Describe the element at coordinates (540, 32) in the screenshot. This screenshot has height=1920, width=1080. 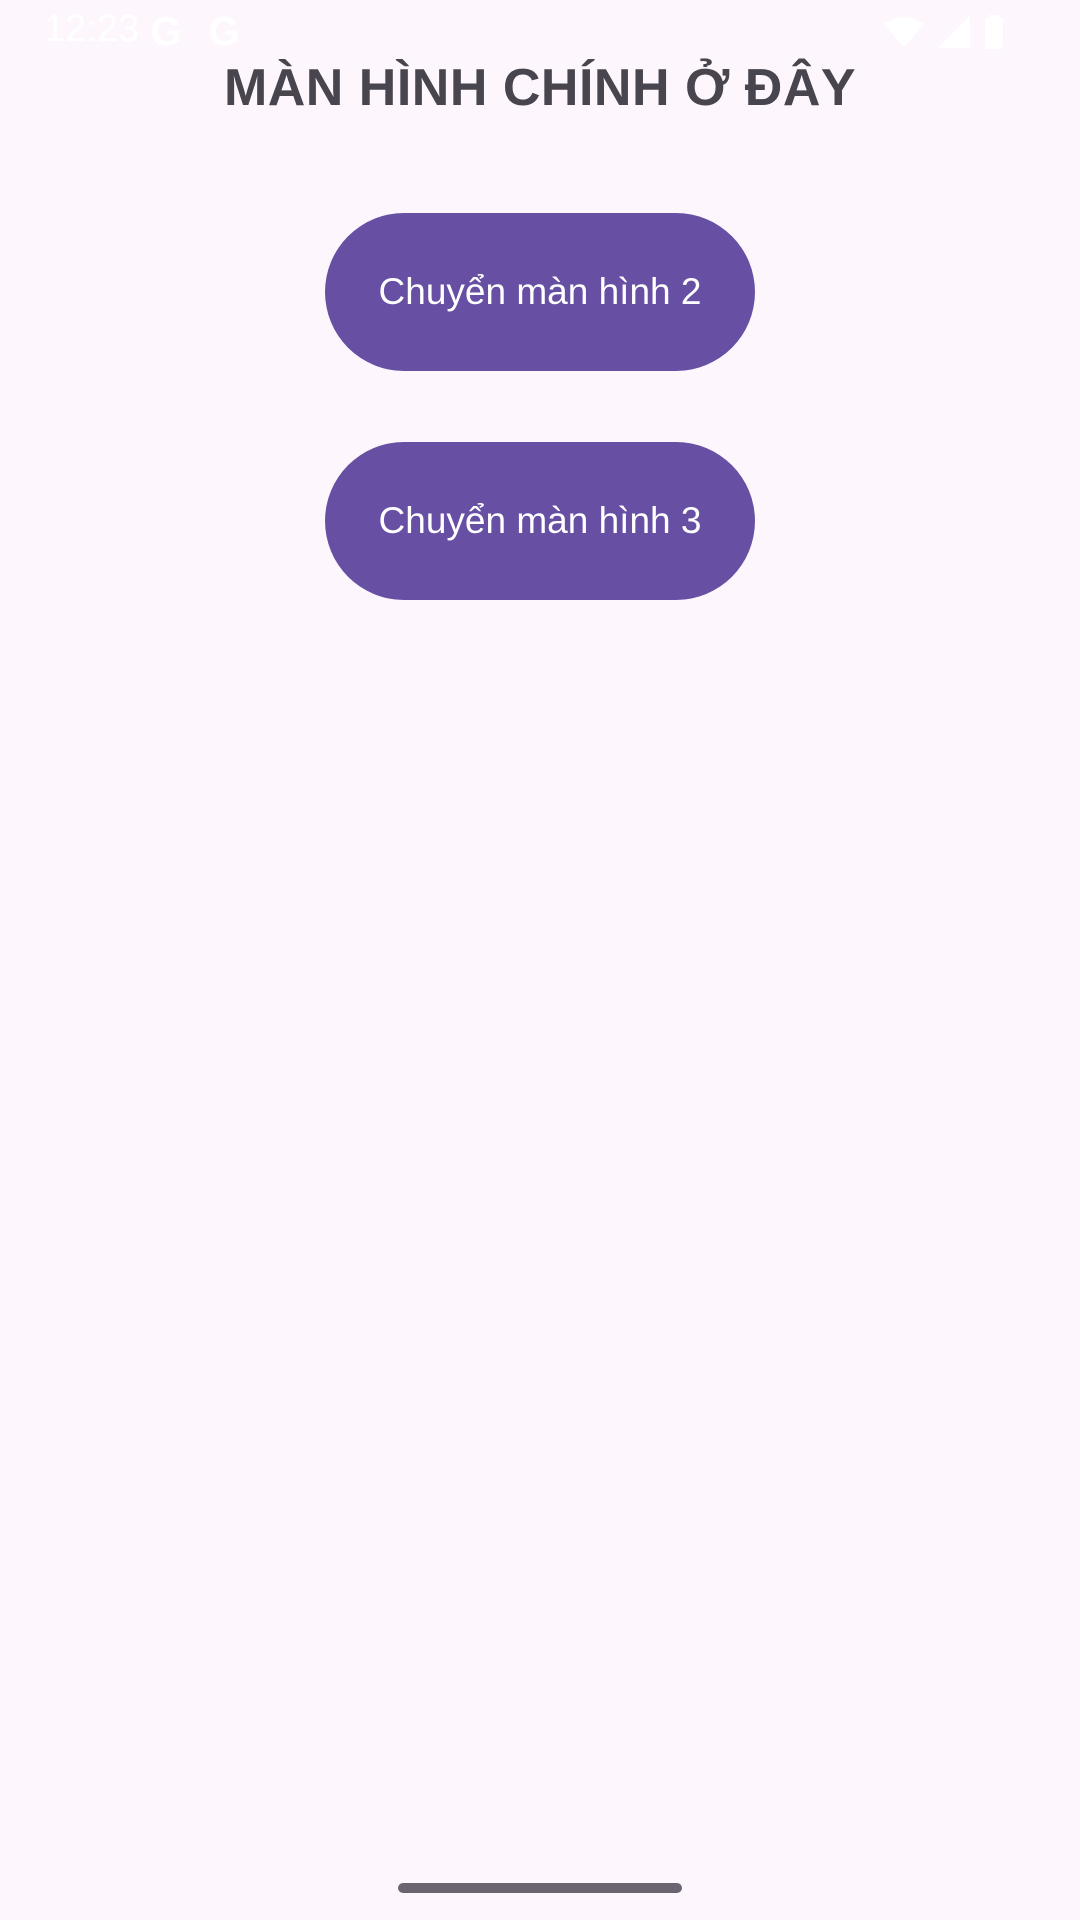
I see `status-bar: 12:23 G G` at that location.